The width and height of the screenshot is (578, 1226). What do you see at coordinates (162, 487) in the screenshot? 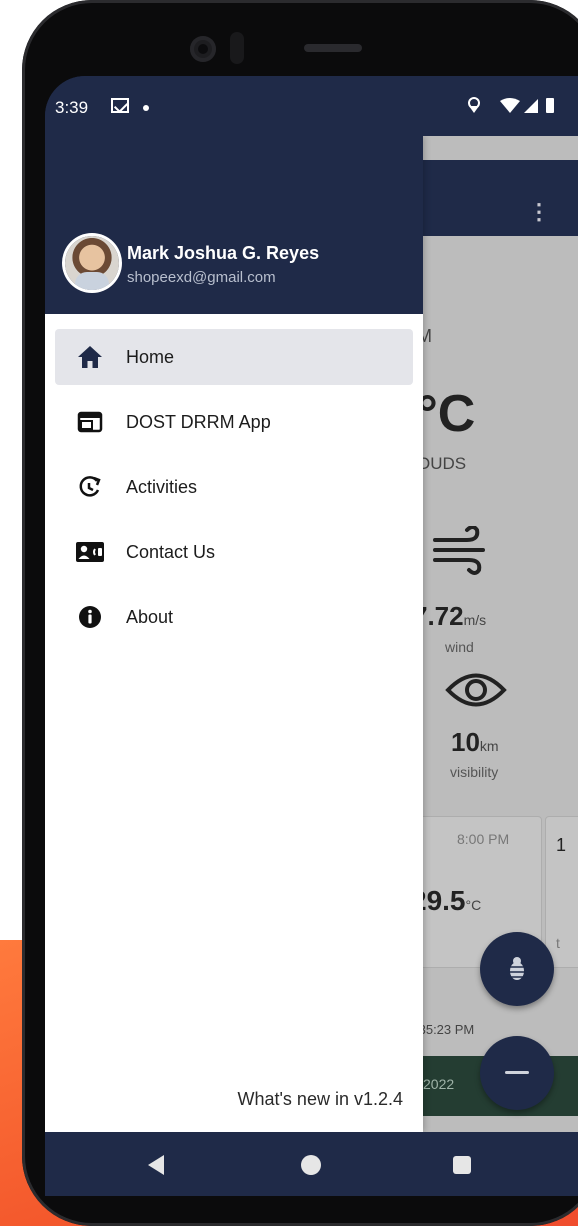
I see `drawer-item-label: Activities` at bounding box center [162, 487].